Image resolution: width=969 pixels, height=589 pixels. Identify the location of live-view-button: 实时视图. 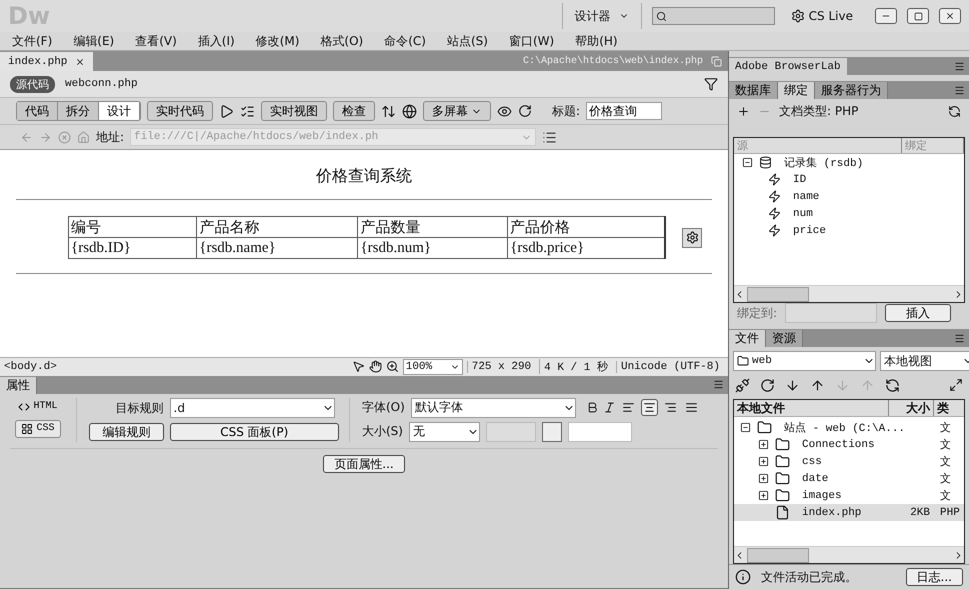
(294, 111).